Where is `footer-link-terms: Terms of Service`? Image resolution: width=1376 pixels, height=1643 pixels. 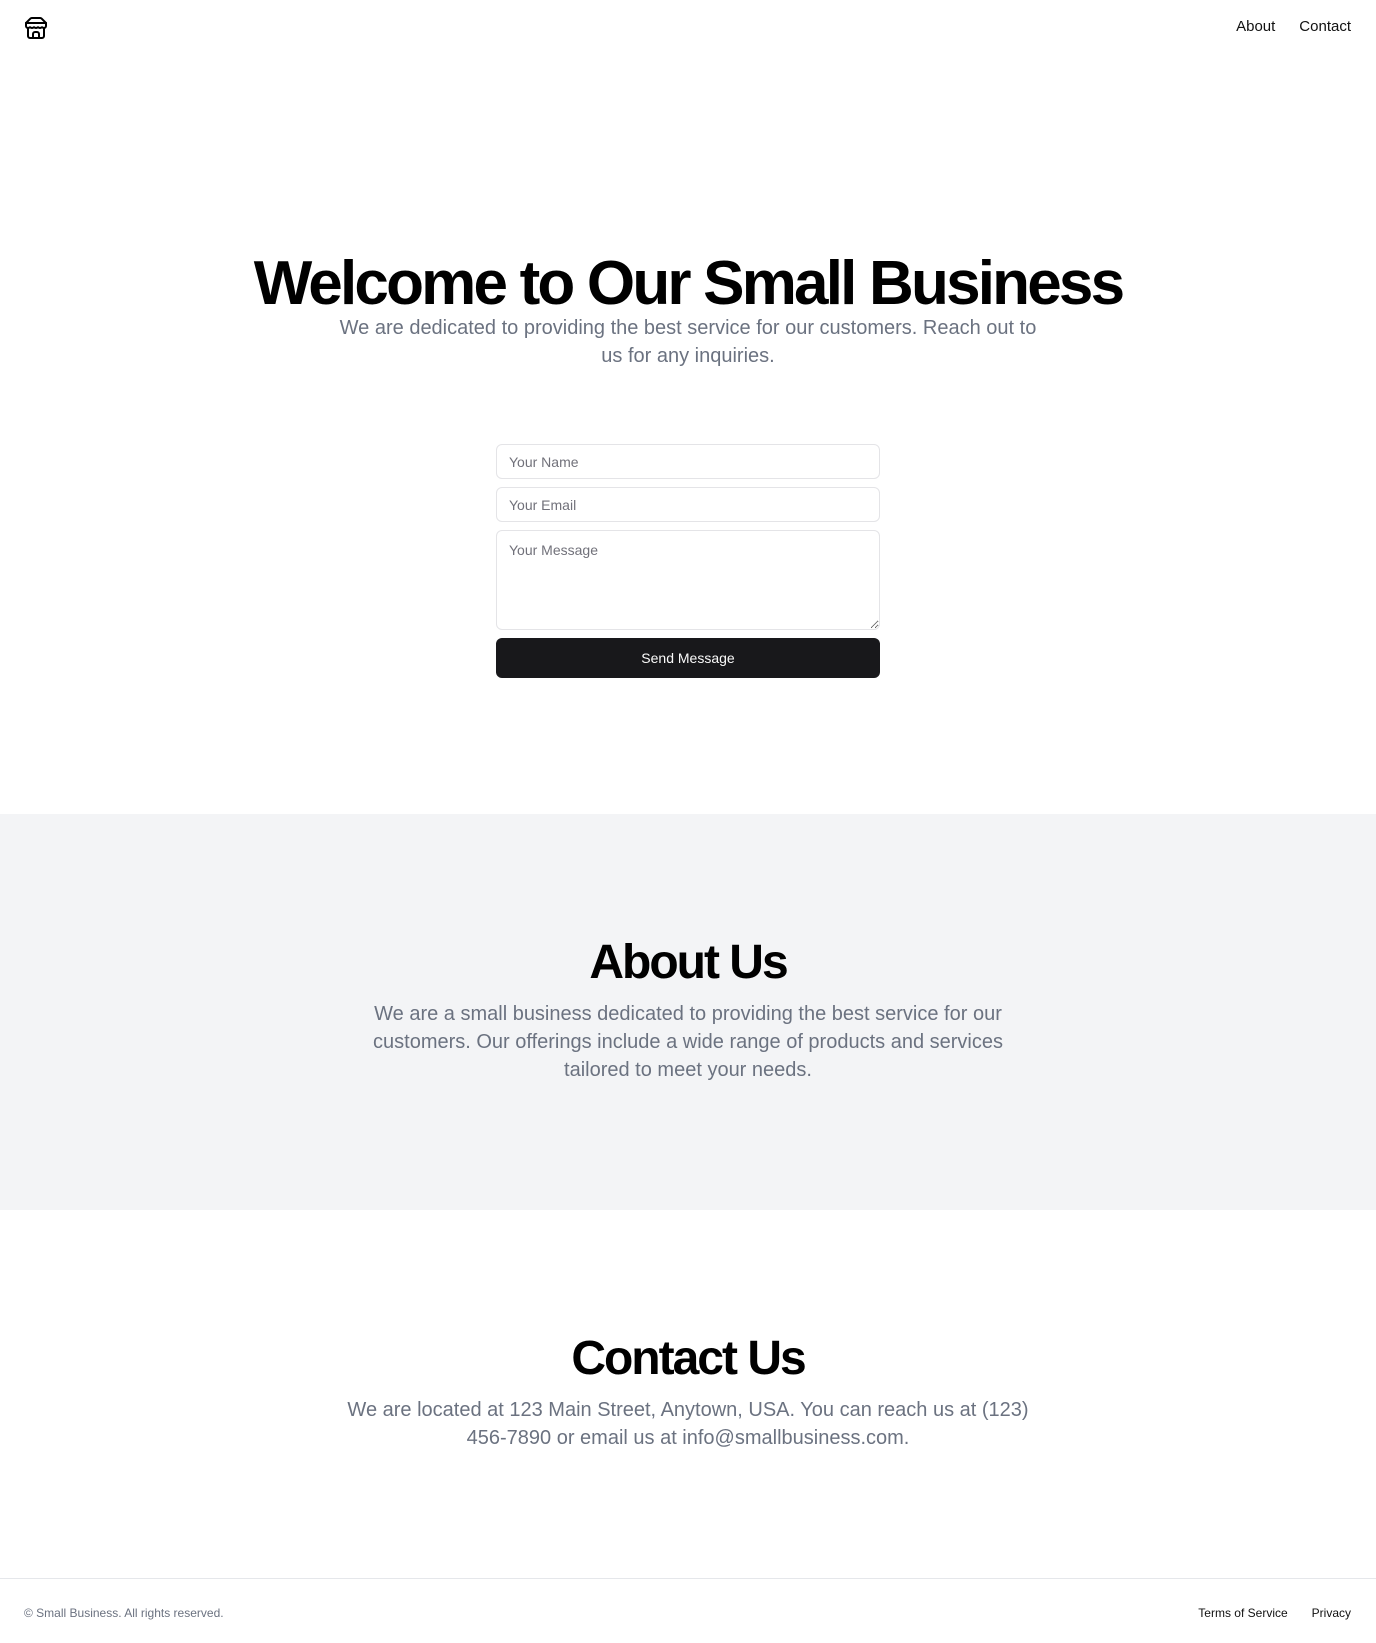
footer-link-terms: Terms of Service is located at coordinates (1242, 1613).